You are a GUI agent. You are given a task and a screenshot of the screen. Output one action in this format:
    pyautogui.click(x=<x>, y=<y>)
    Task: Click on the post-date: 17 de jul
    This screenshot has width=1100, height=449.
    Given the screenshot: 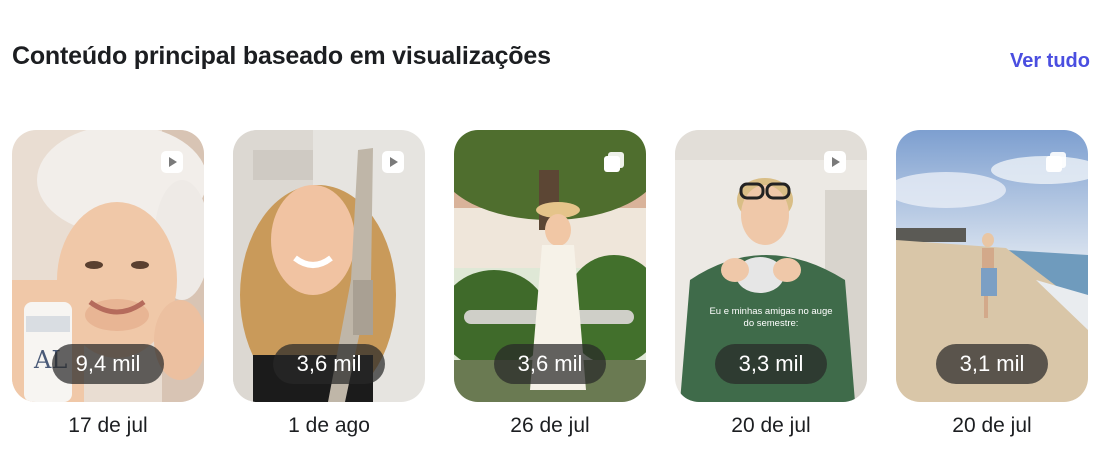 What is the action you would take?
    pyautogui.click(x=108, y=425)
    